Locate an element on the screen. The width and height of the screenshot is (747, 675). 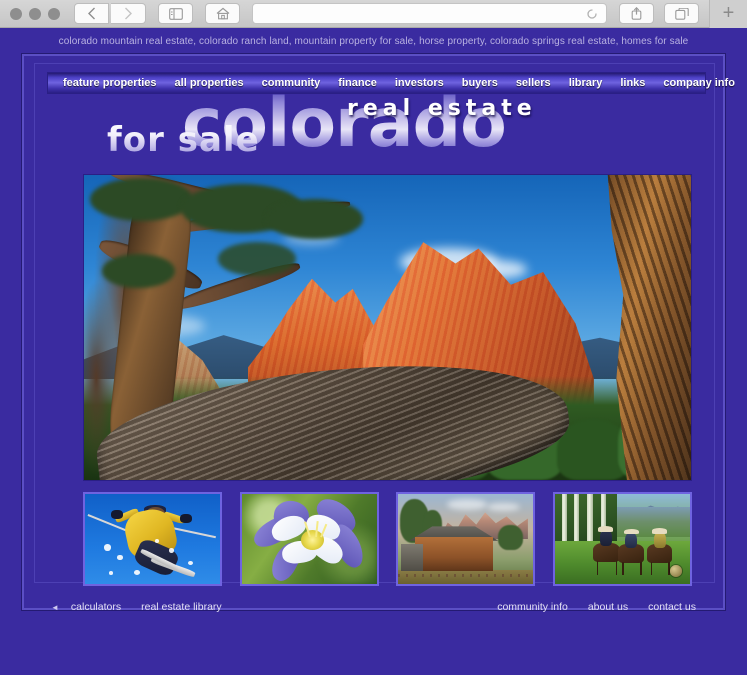
sidebar-icon is located at coordinates (175, 13).